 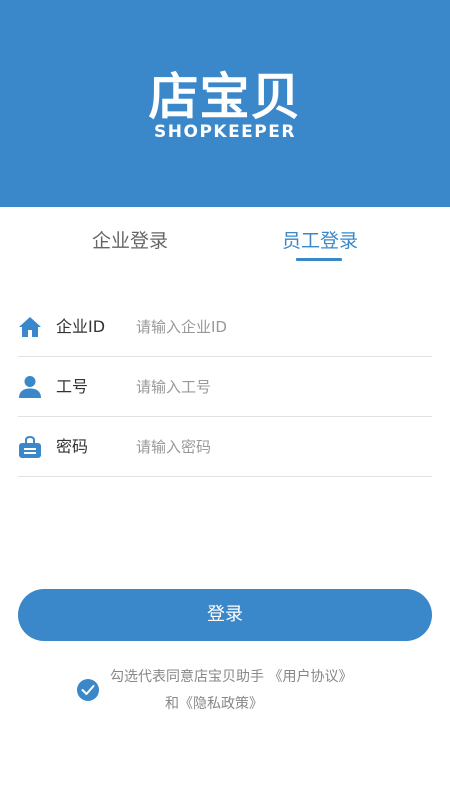 I want to click on password-input, so click(x=281, y=447).